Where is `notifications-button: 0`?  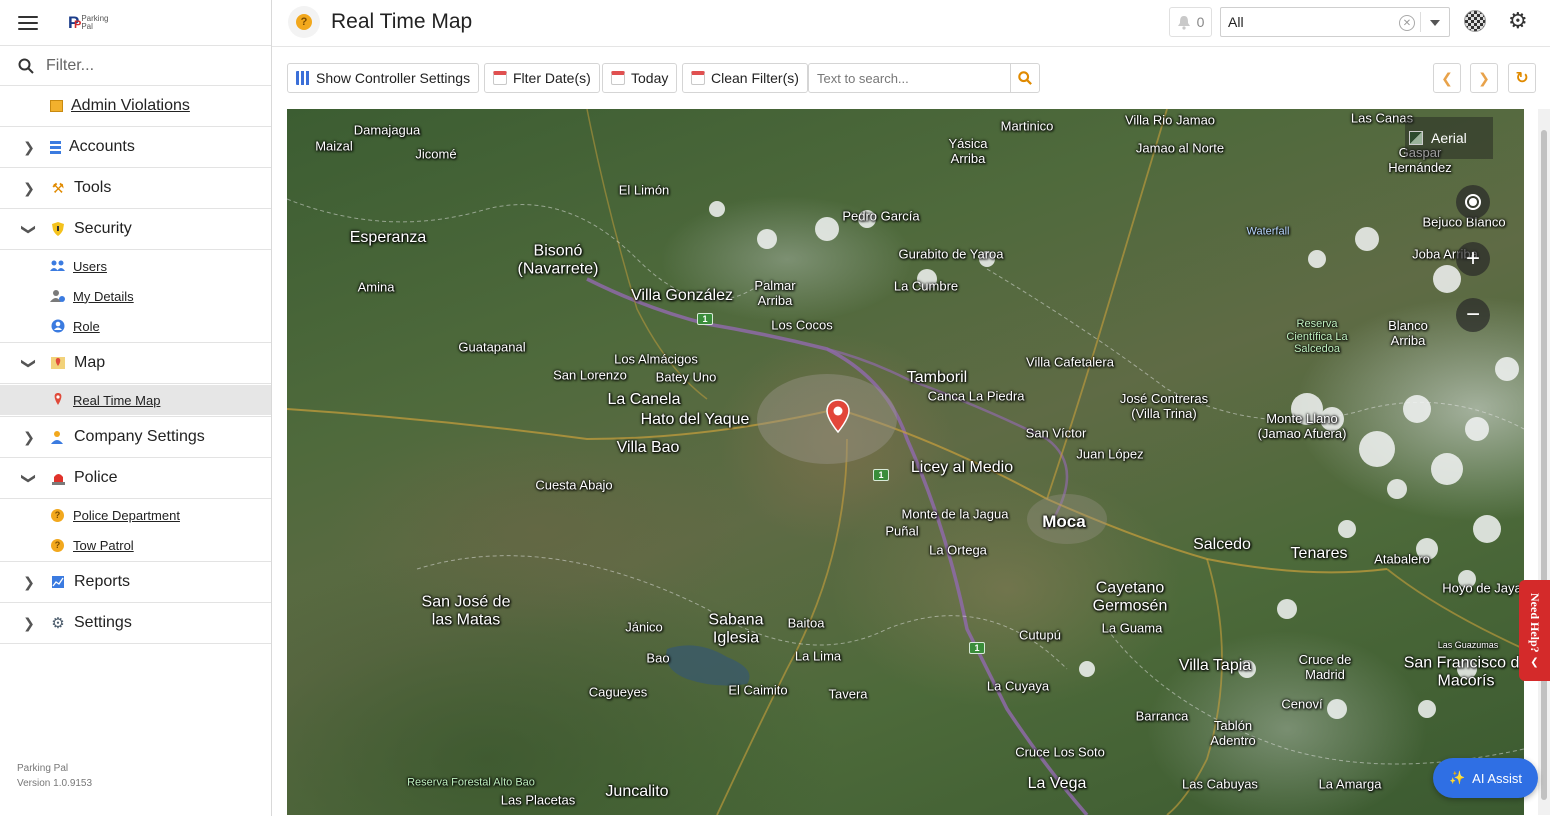
notifications-button: 0 is located at coordinates (1190, 22).